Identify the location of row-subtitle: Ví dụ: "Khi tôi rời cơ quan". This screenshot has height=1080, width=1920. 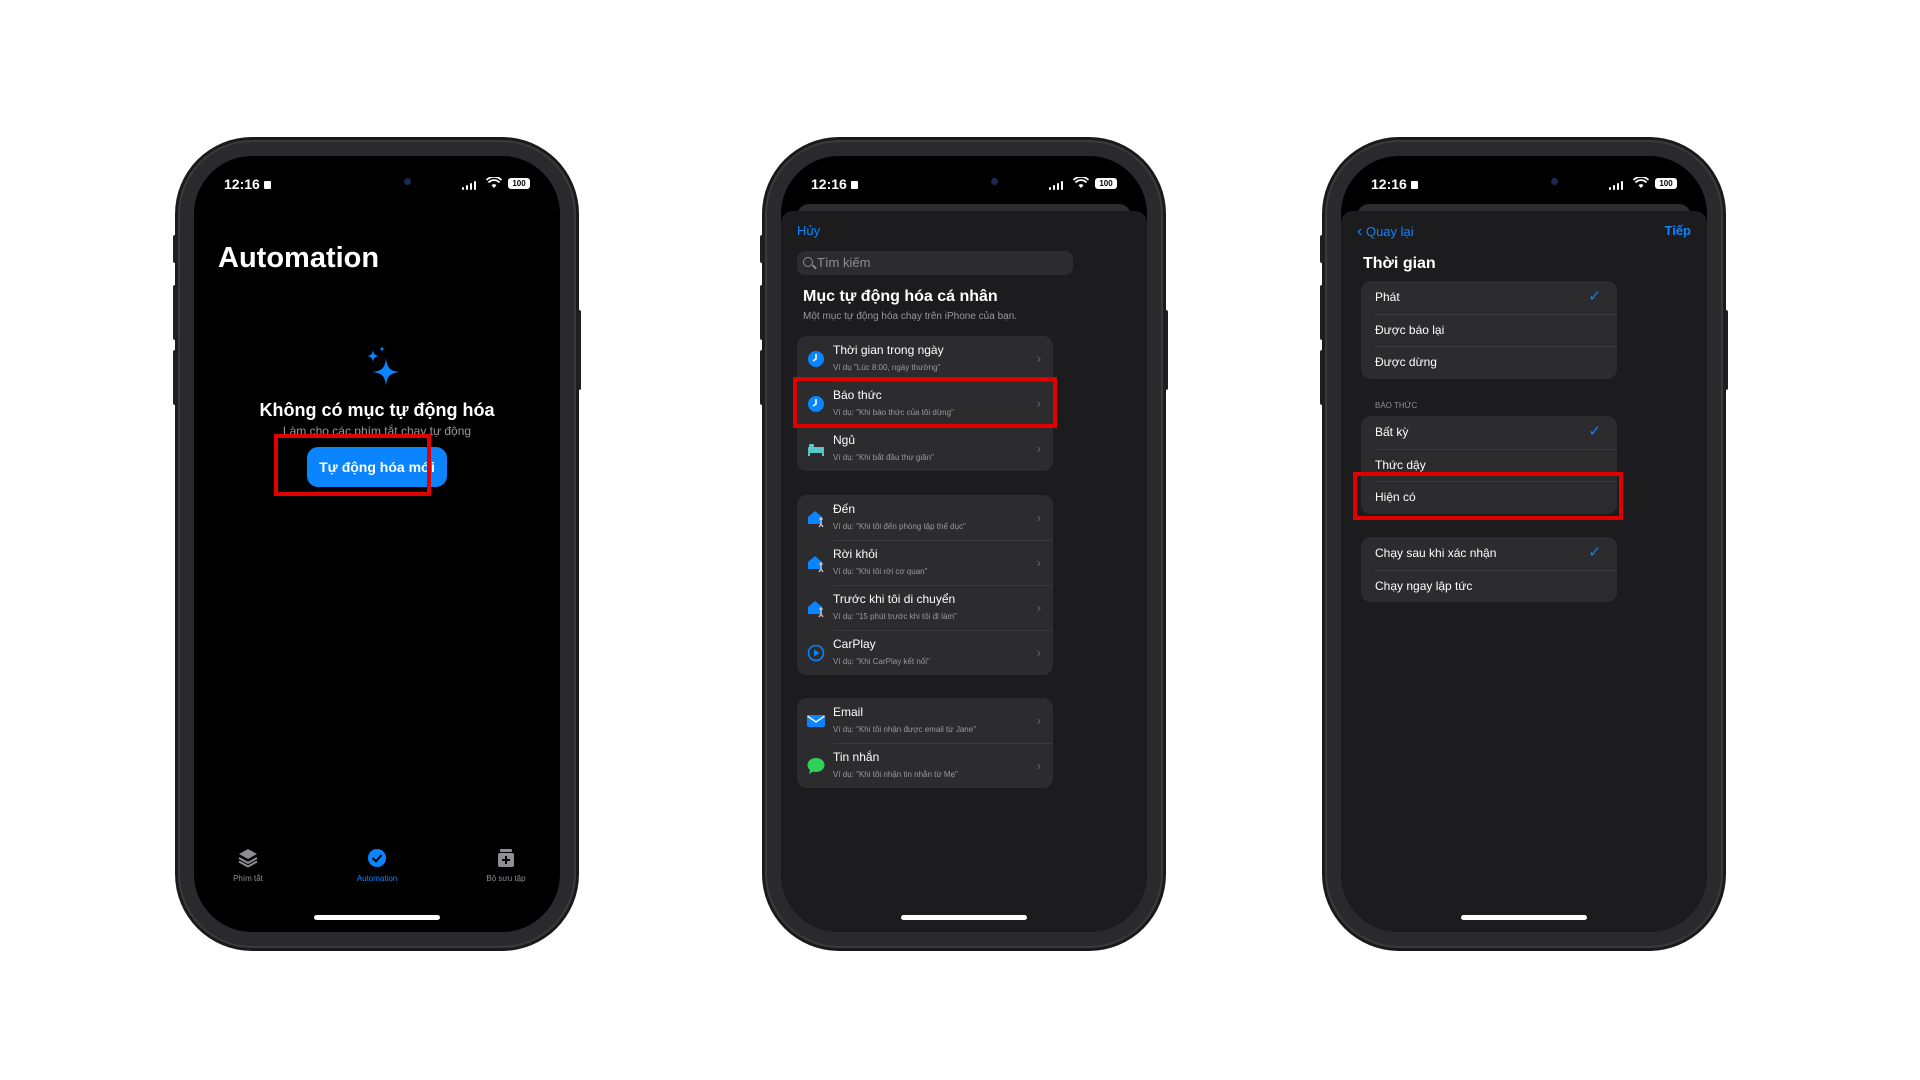
(880, 571).